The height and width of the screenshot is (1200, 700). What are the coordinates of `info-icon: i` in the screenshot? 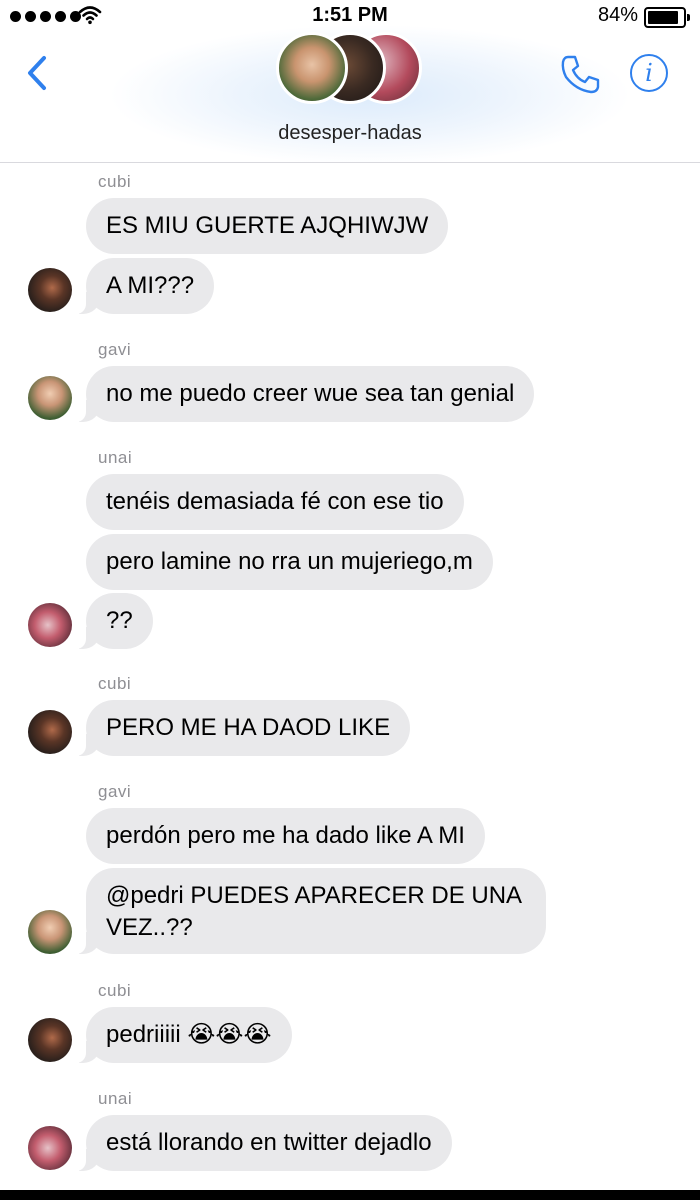 It's located at (649, 73).